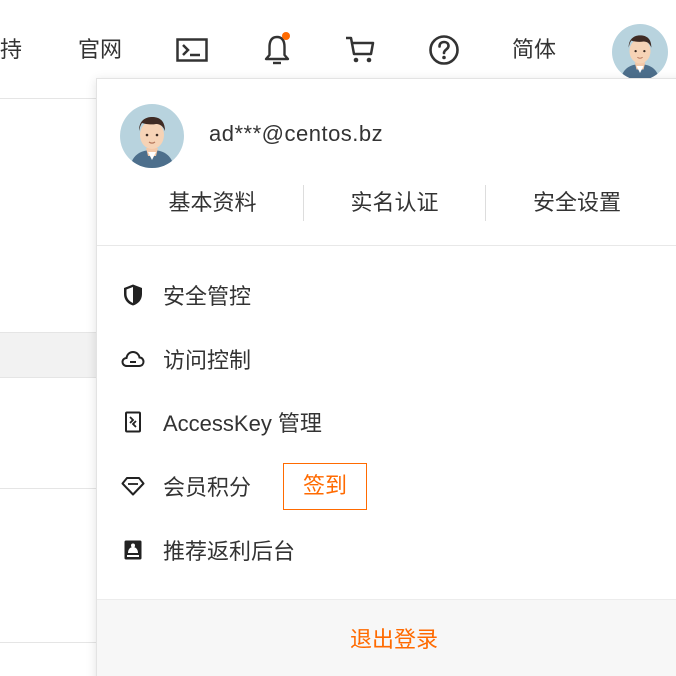 Image resolution: width=676 pixels, height=676 pixels. Describe the element at coordinates (277, 50) in the screenshot. I see `bell-icon` at that location.